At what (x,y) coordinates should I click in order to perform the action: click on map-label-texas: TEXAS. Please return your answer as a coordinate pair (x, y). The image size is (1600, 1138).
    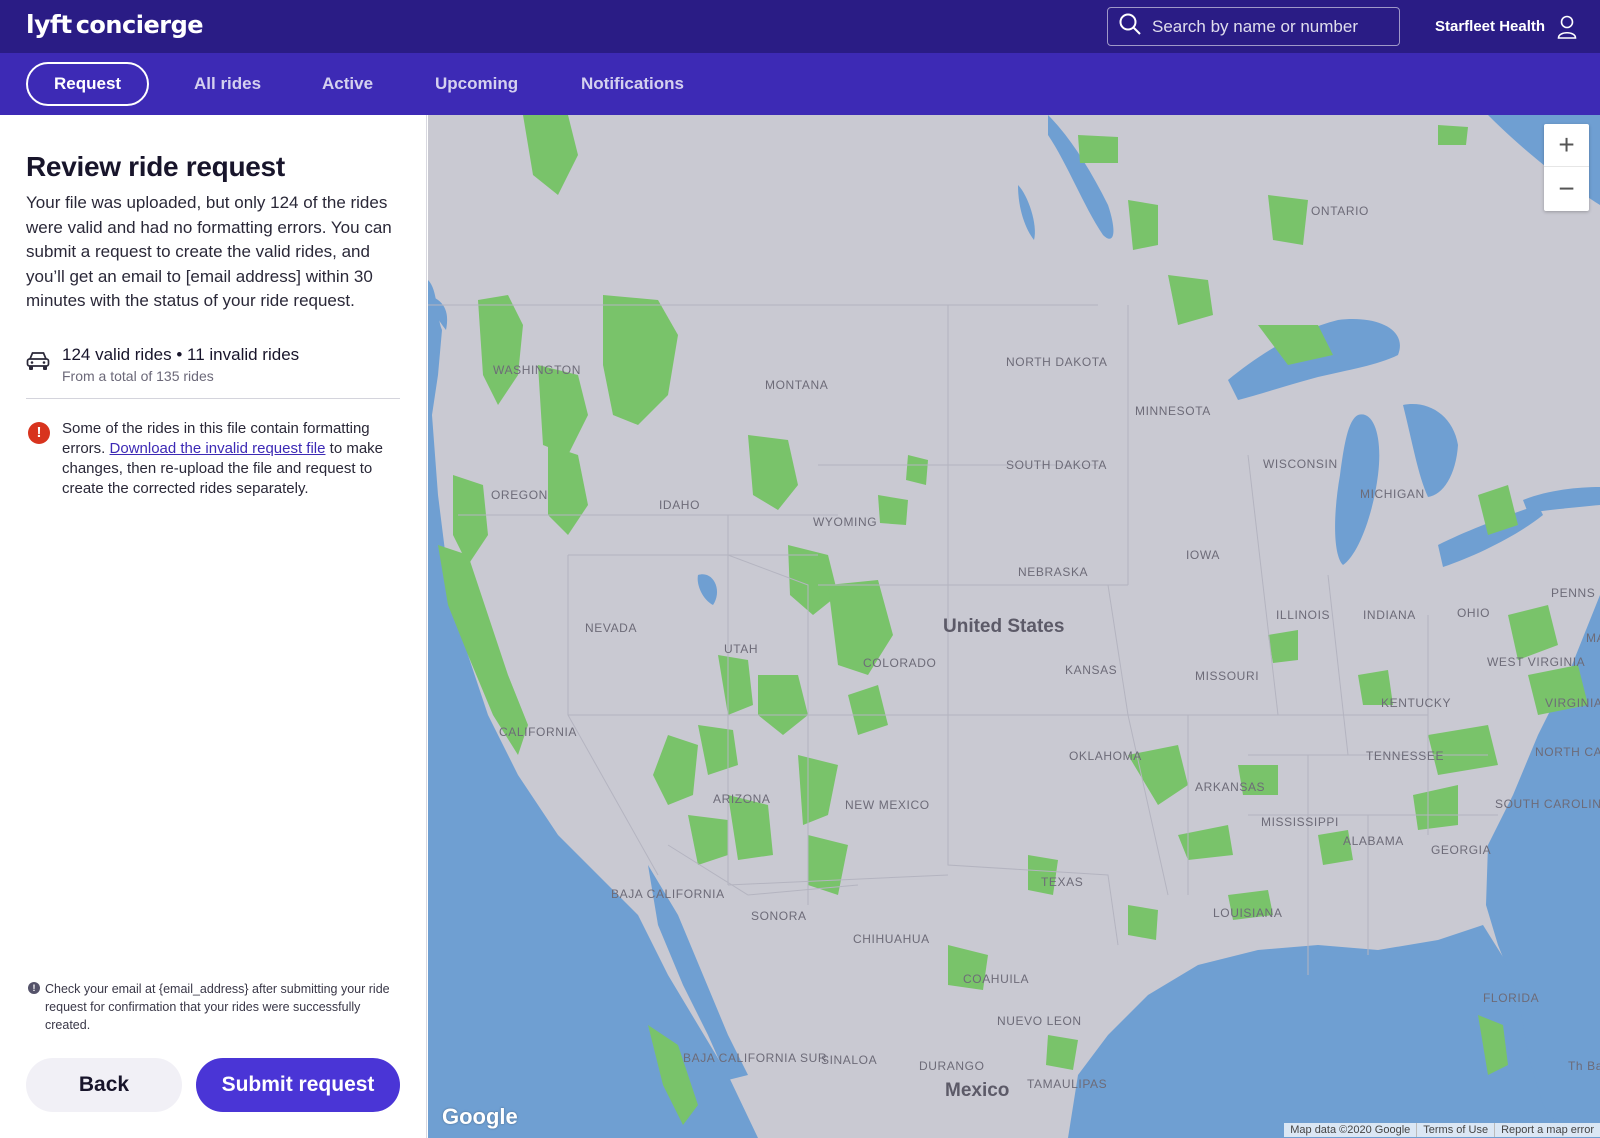
    Looking at the image, I should click on (1062, 882).